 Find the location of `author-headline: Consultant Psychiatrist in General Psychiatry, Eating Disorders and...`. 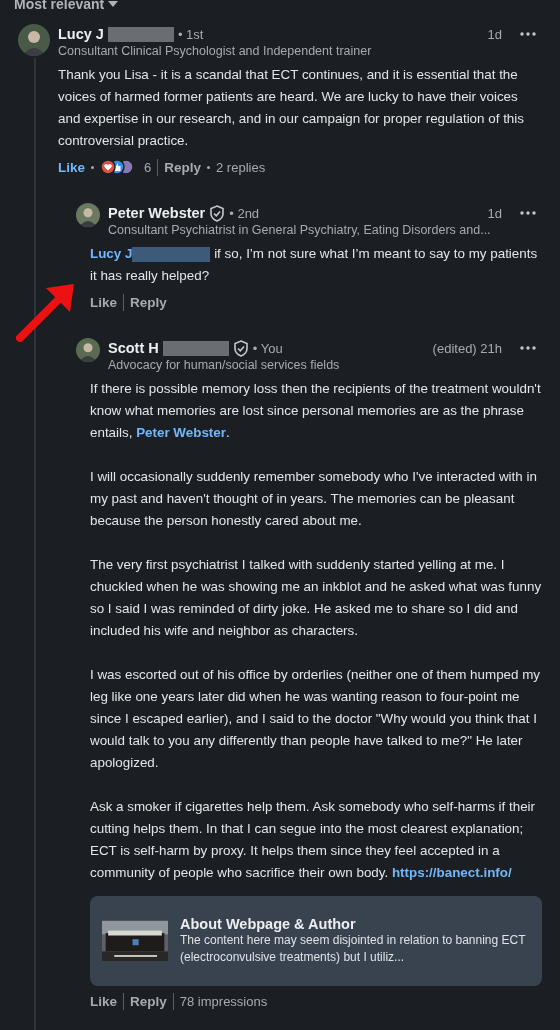

author-headline: Consultant Psychiatrist in General Psychiatry, Eating Disorders and... is located at coordinates (300, 230).